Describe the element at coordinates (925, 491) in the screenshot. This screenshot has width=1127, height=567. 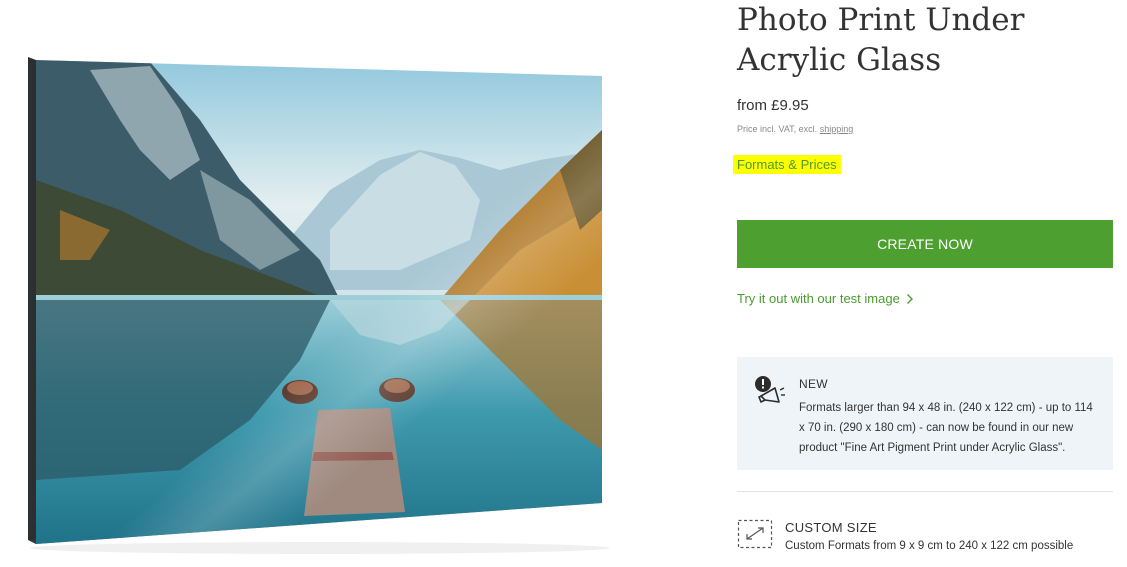
I see `divider` at that location.